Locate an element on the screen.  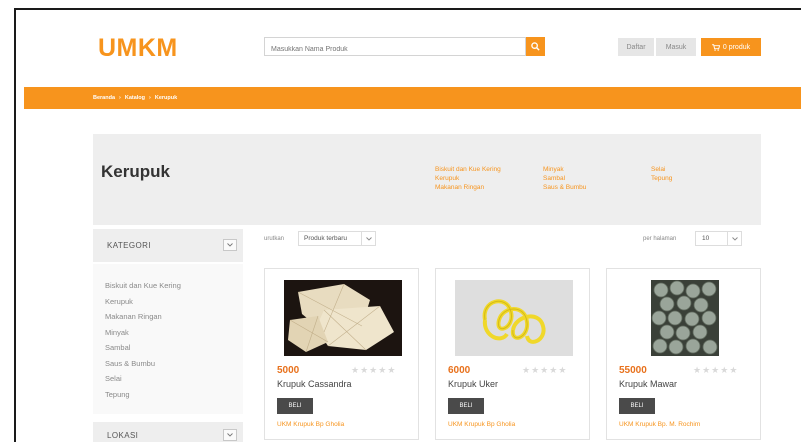
seller-link: UKM Krupuk Bp. M. Rochim is located at coordinates (659, 424).